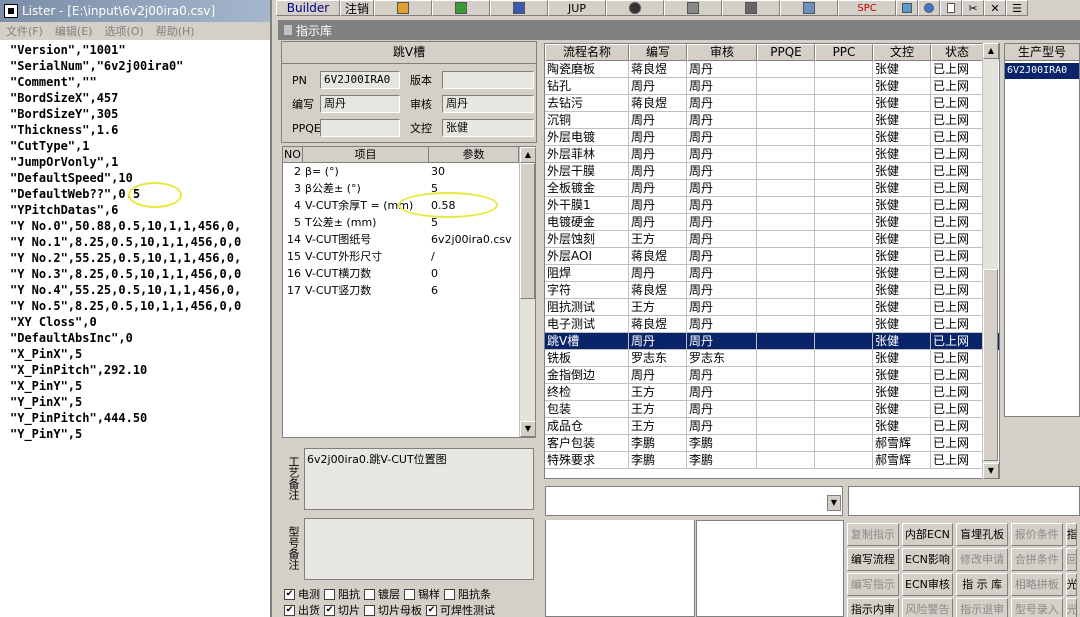 The height and width of the screenshot is (617, 1080). Describe the element at coordinates (74, 31) in the screenshot. I see `menu-edit: 编辑(E)` at that location.